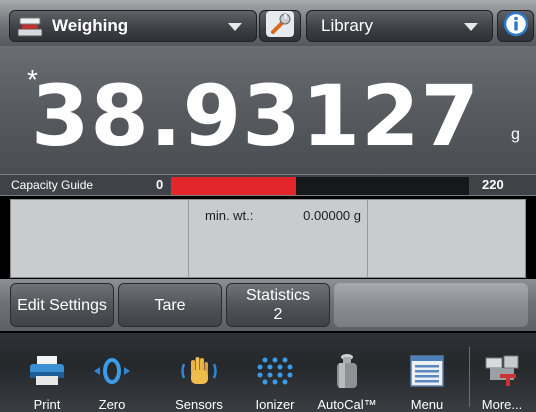 This screenshot has height=412, width=536. I want to click on nav-zero-label: Zero, so click(112, 404).